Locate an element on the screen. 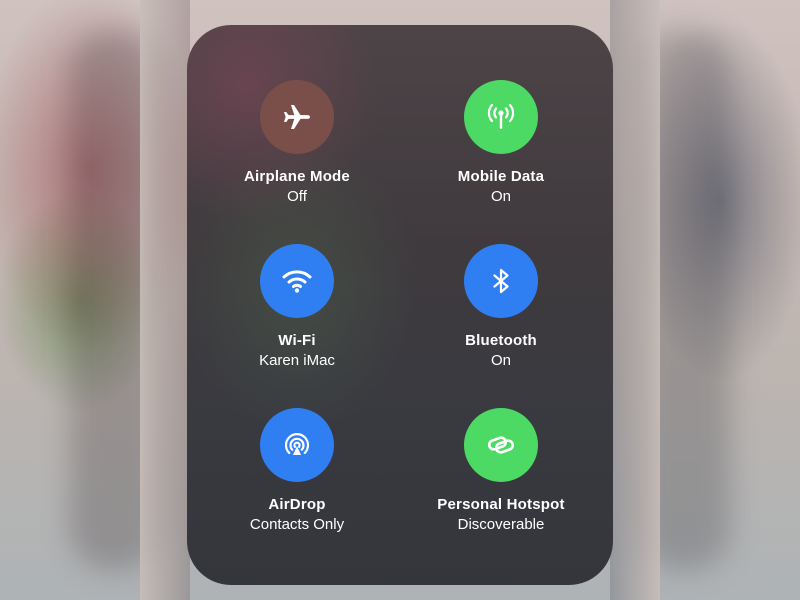 The width and height of the screenshot is (800, 600). personal-hotspot-label: Personal Hotspot is located at coordinates (501, 504).